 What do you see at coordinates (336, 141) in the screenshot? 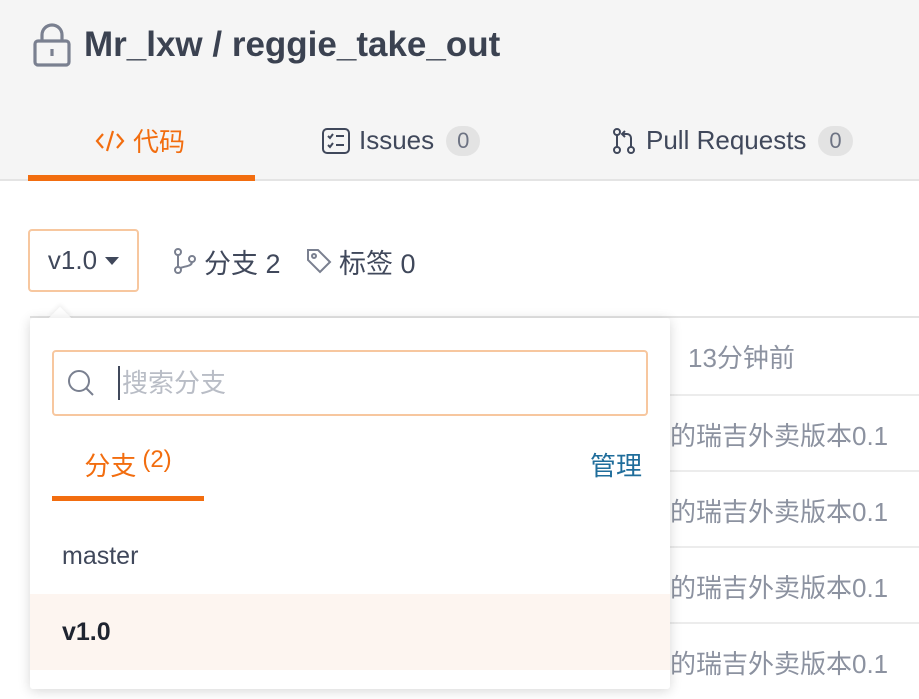
I see `issues-icon` at bounding box center [336, 141].